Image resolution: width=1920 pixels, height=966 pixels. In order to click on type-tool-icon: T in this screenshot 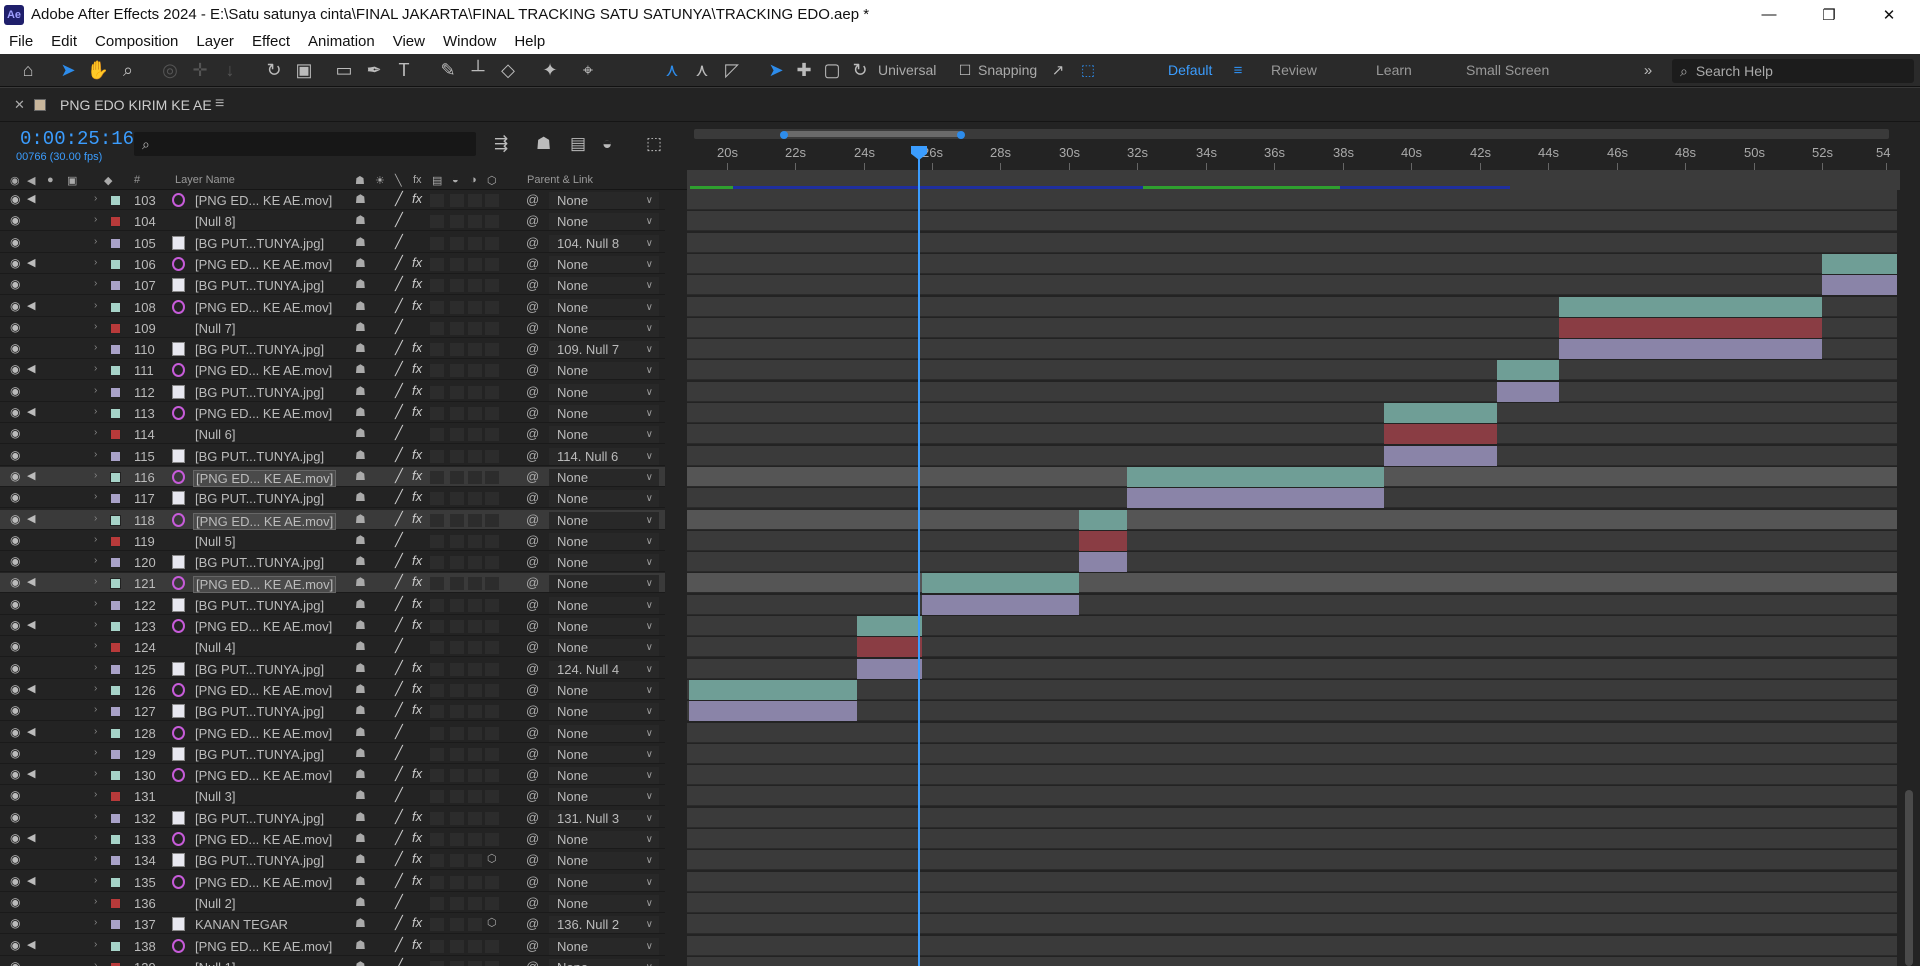, I will do `click(404, 70)`.